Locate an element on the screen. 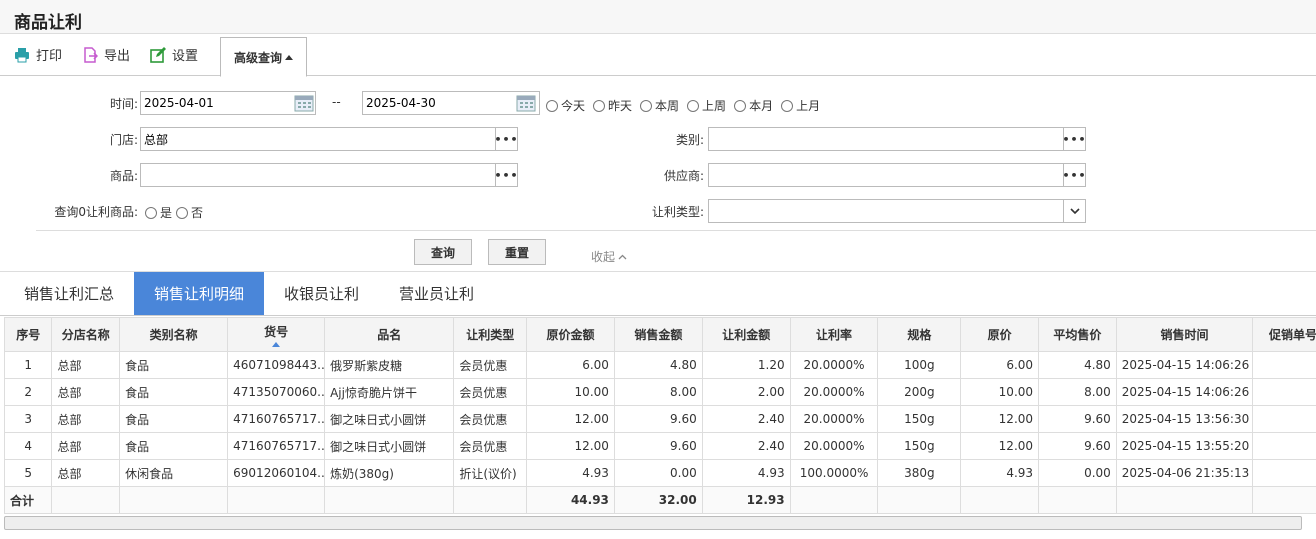  col-header-index: 序号 is located at coordinates (28, 334).